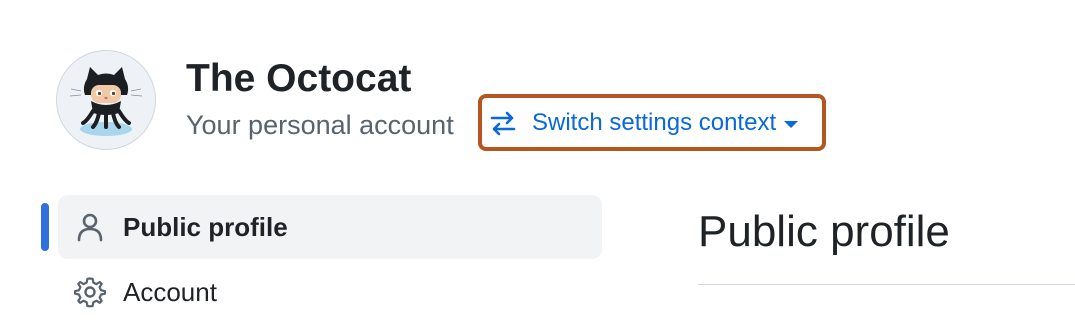 The height and width of the screenshot is (321, 1075). What do you see at coordinates (330, 227) in the screenshot?
I see `sidebar-item-public-profile: Public profile` at bounding box center [330, 227].